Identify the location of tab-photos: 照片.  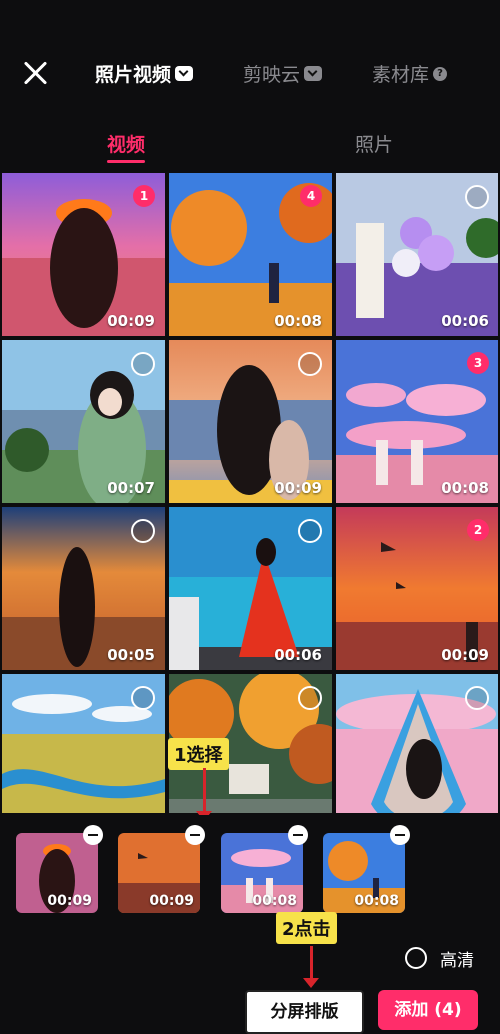
(374, 143).